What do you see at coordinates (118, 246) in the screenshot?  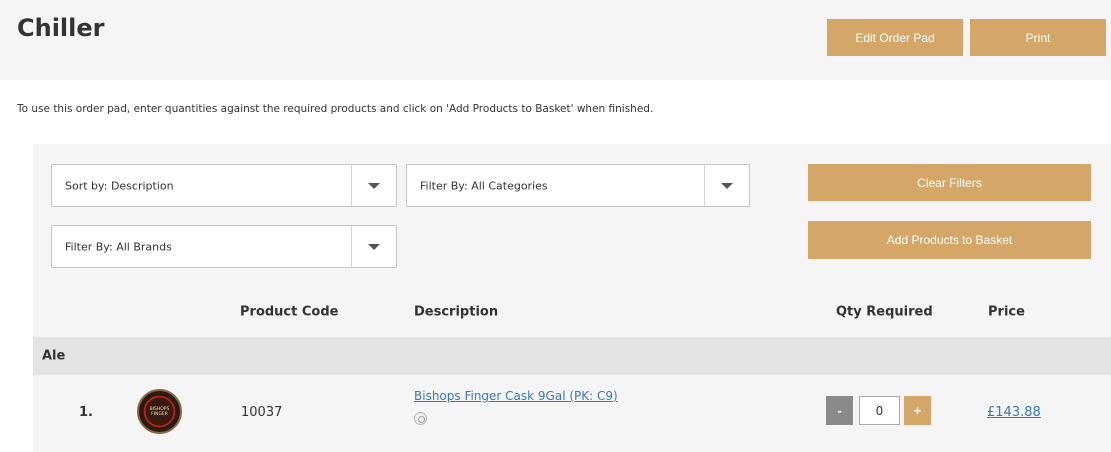 I see `brand-filter-label: Filter By: All Brands` at bounding box center [118, 246].